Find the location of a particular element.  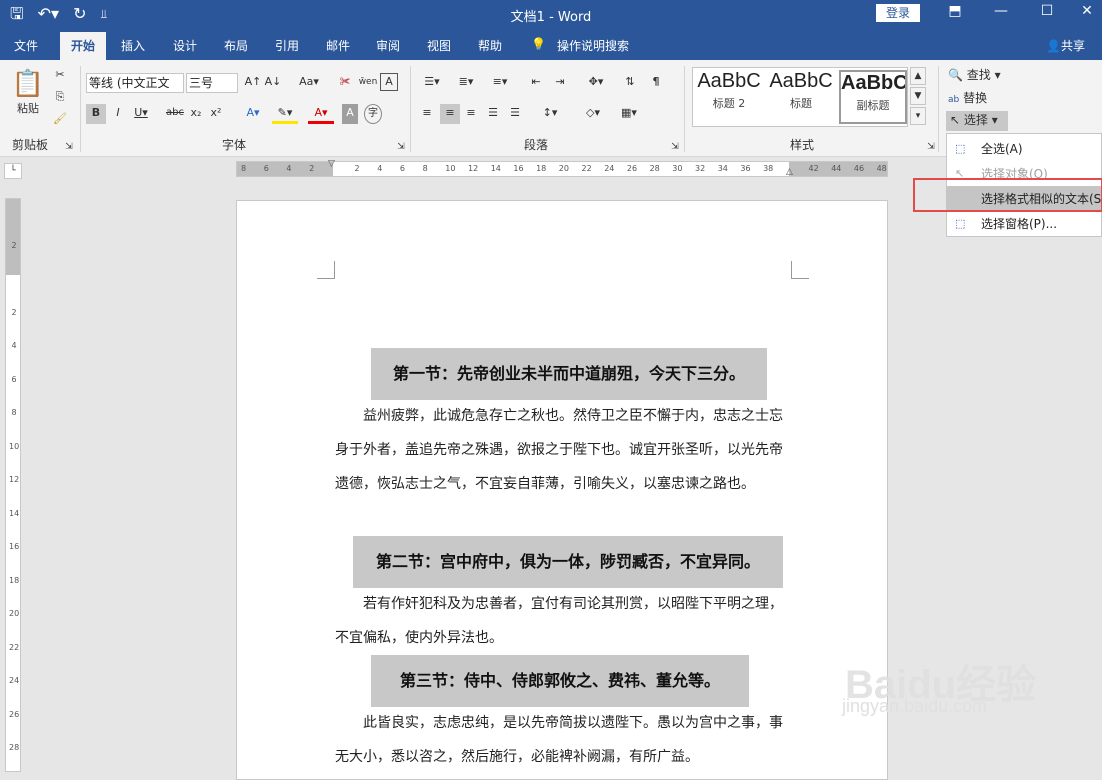

phonetic-guide-icon: w̄en is located at coordinates (368, 83).